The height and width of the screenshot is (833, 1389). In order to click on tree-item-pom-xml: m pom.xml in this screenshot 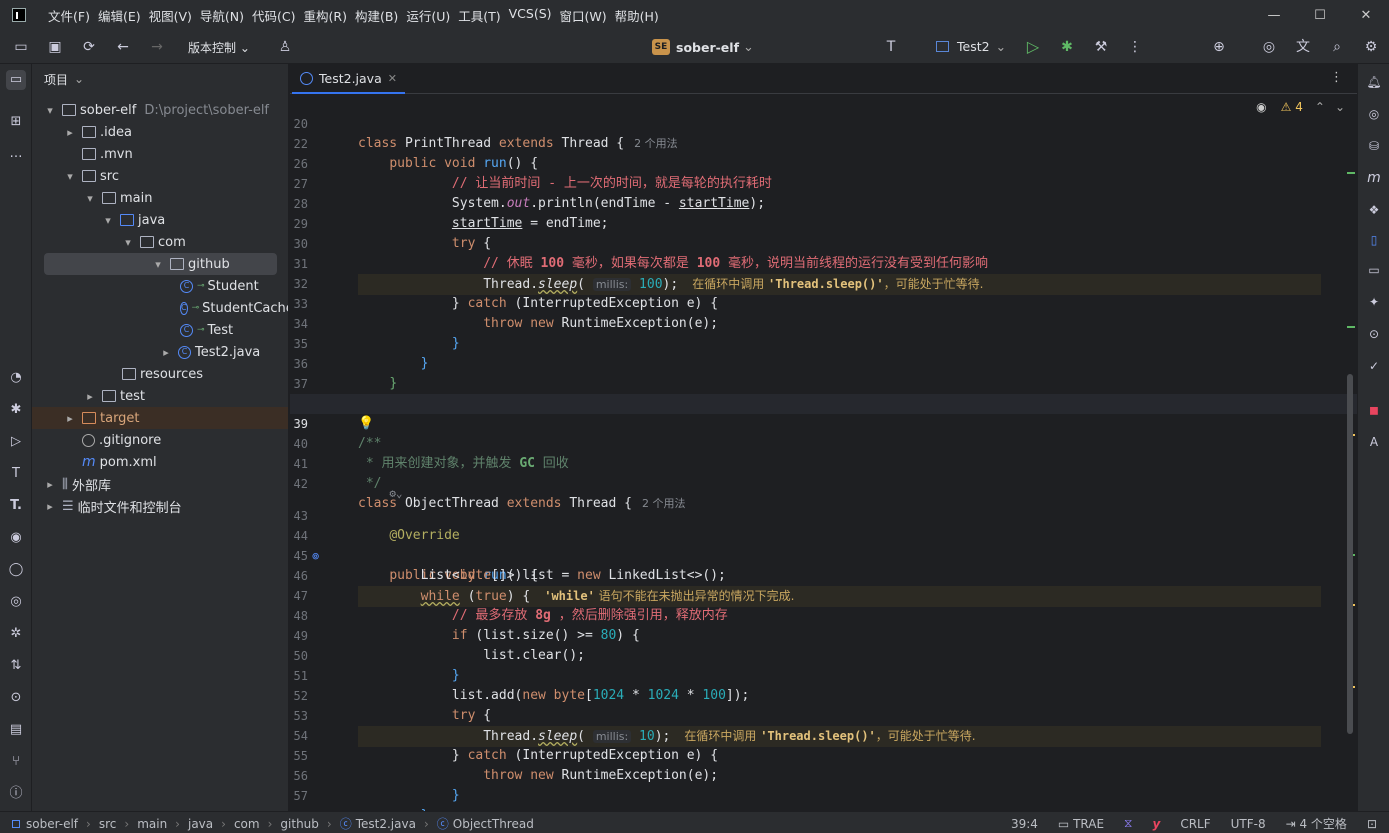, I will do `click(160, 462)`.